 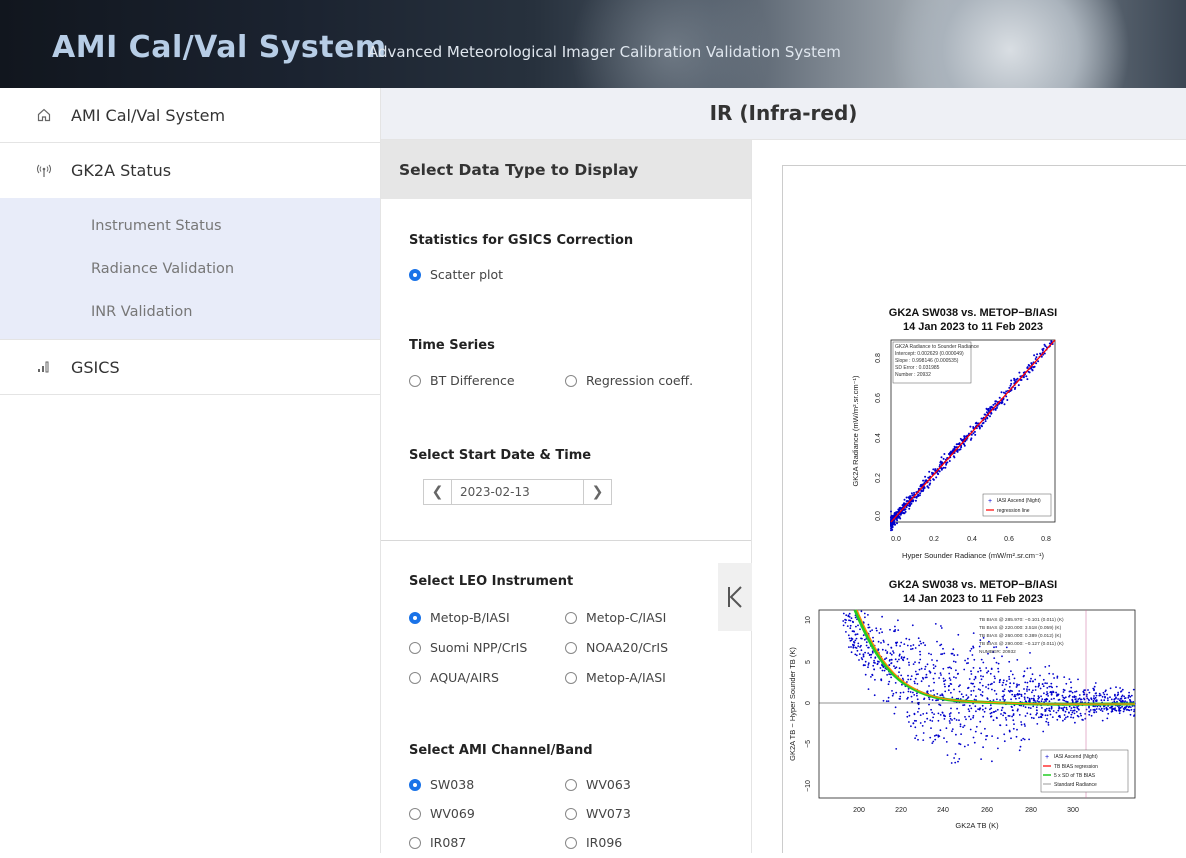 I want to click on radio-sw038: SW038, so click(x=441, y=784).